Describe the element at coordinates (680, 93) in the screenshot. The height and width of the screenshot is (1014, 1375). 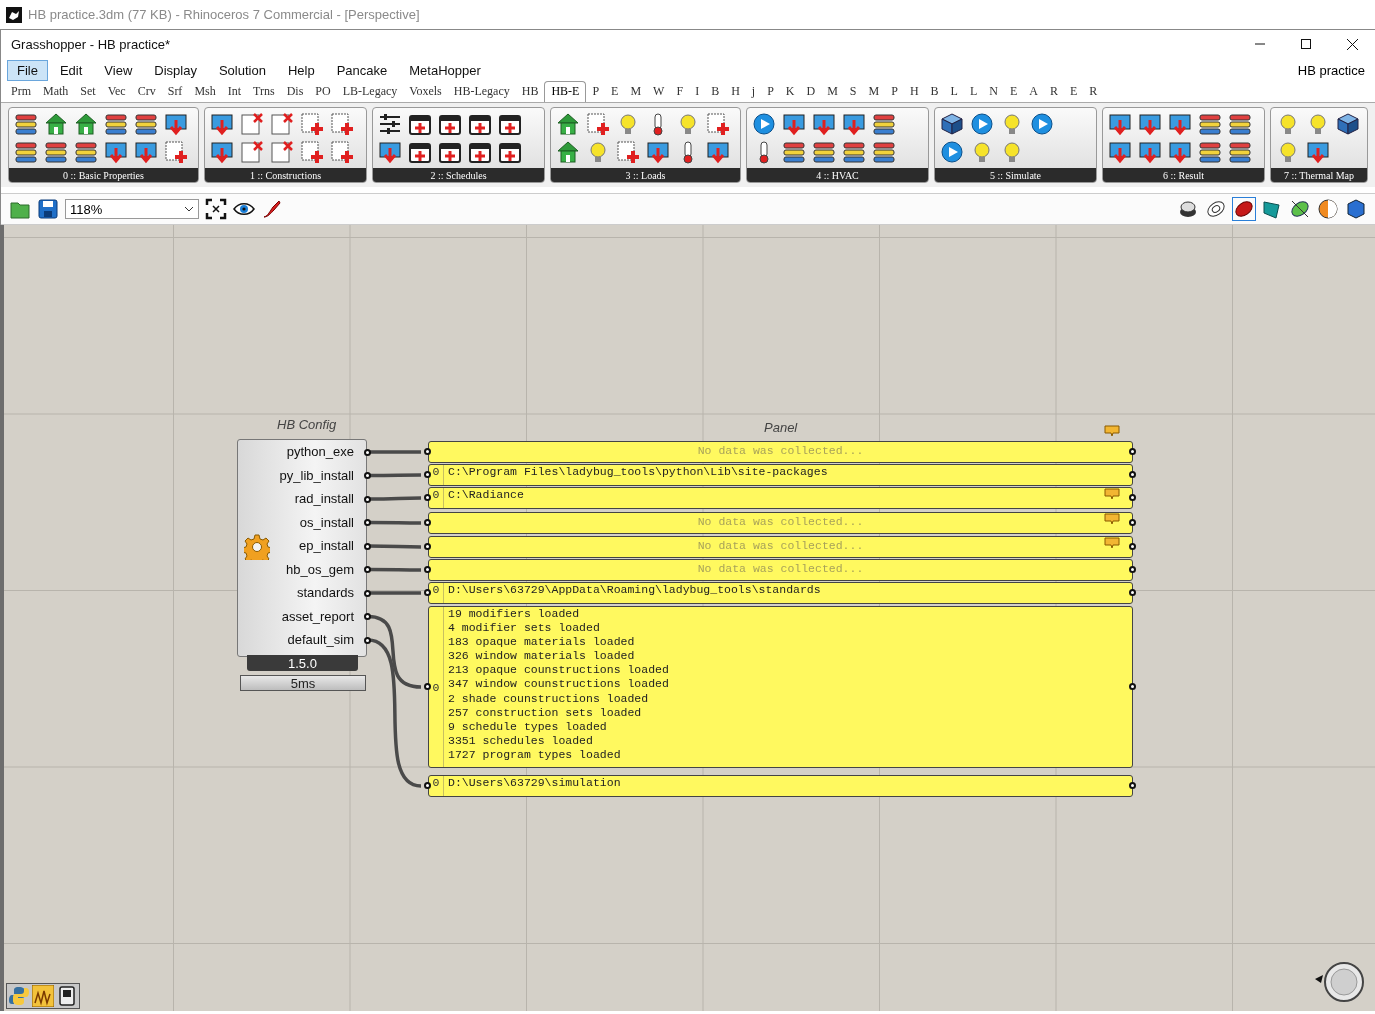
I see `ribbon-tab: F` at that location.